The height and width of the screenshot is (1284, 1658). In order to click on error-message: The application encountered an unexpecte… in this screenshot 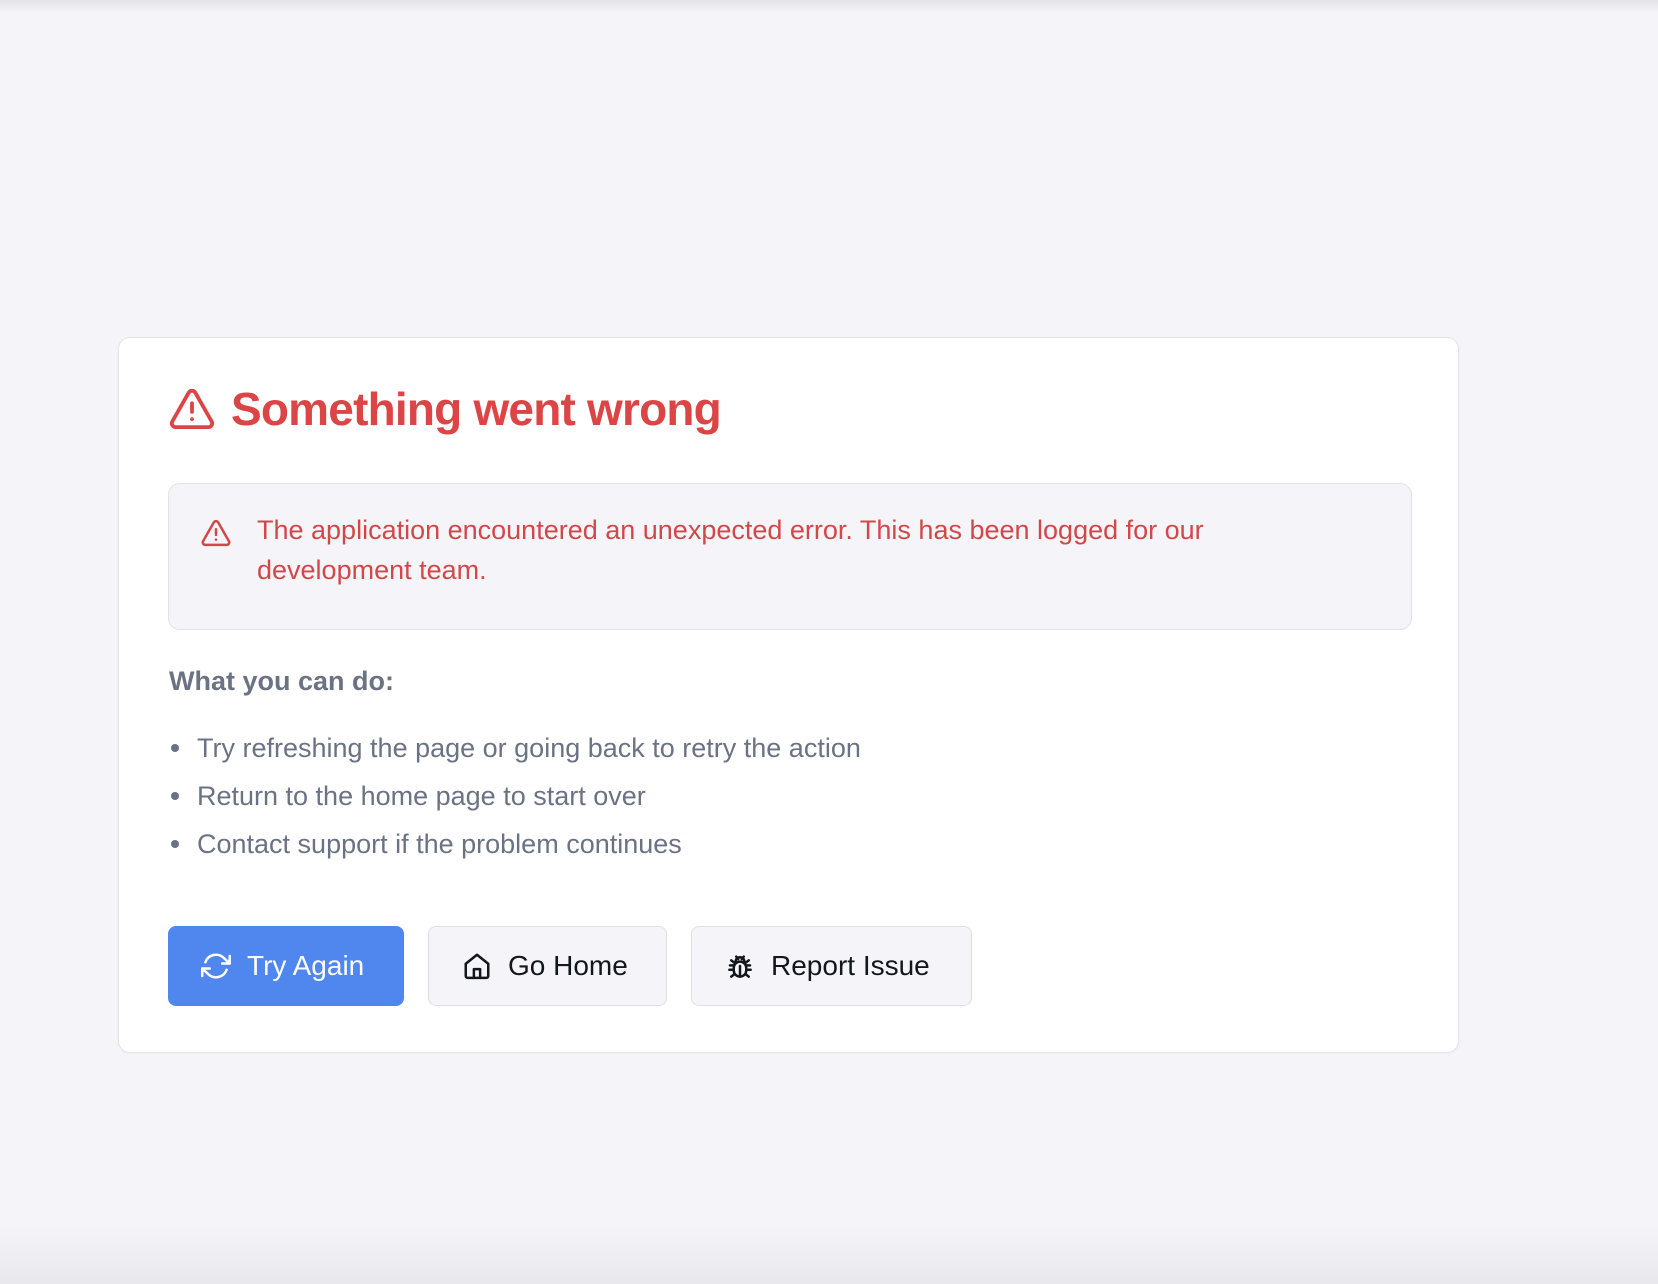, I will do `click(730, 550)`.